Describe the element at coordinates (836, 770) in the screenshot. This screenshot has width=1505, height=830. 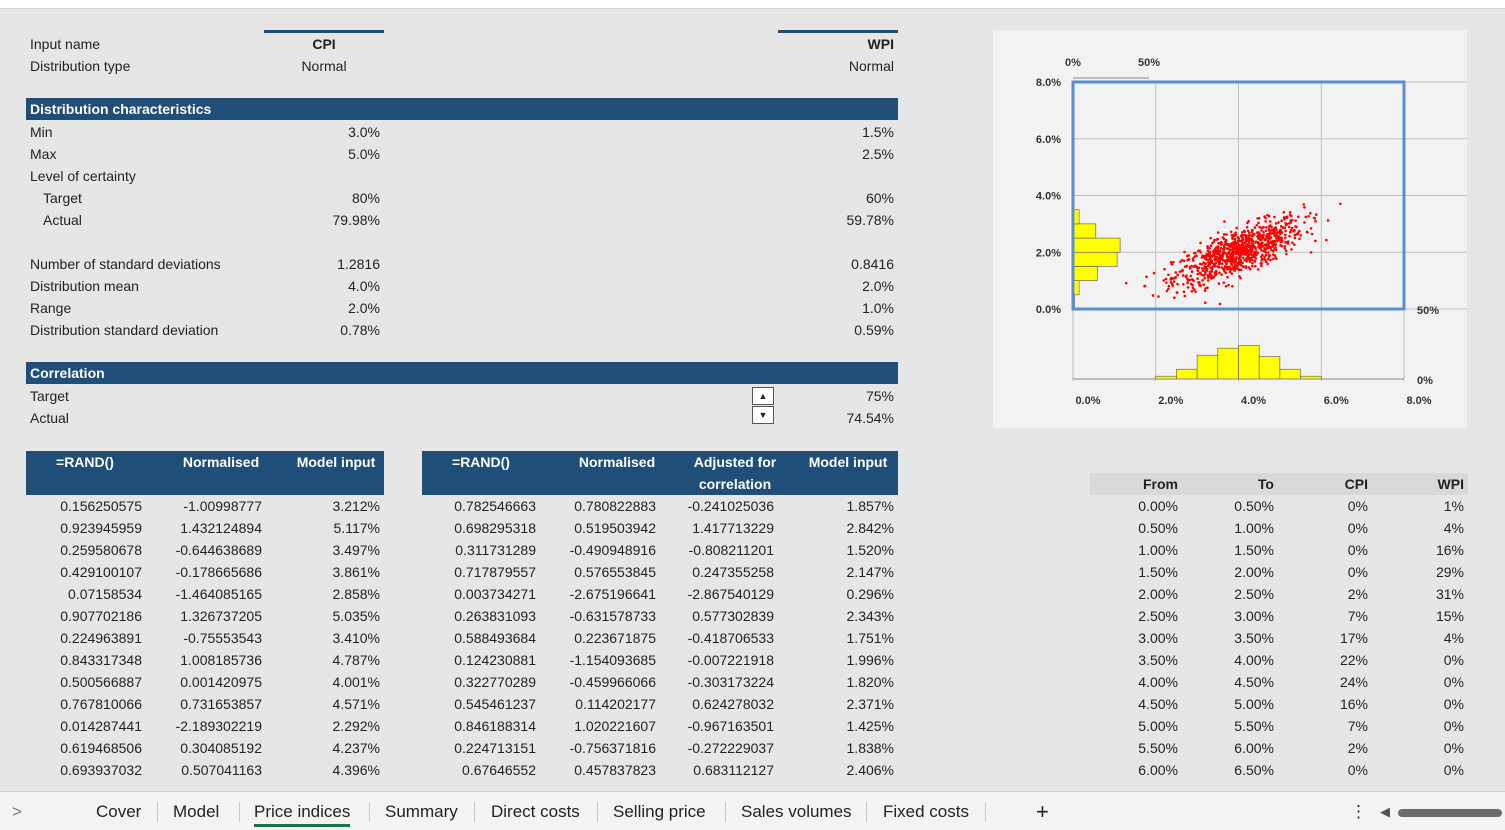
I see `wpi-model-input-cell: 2.406%` at that location.